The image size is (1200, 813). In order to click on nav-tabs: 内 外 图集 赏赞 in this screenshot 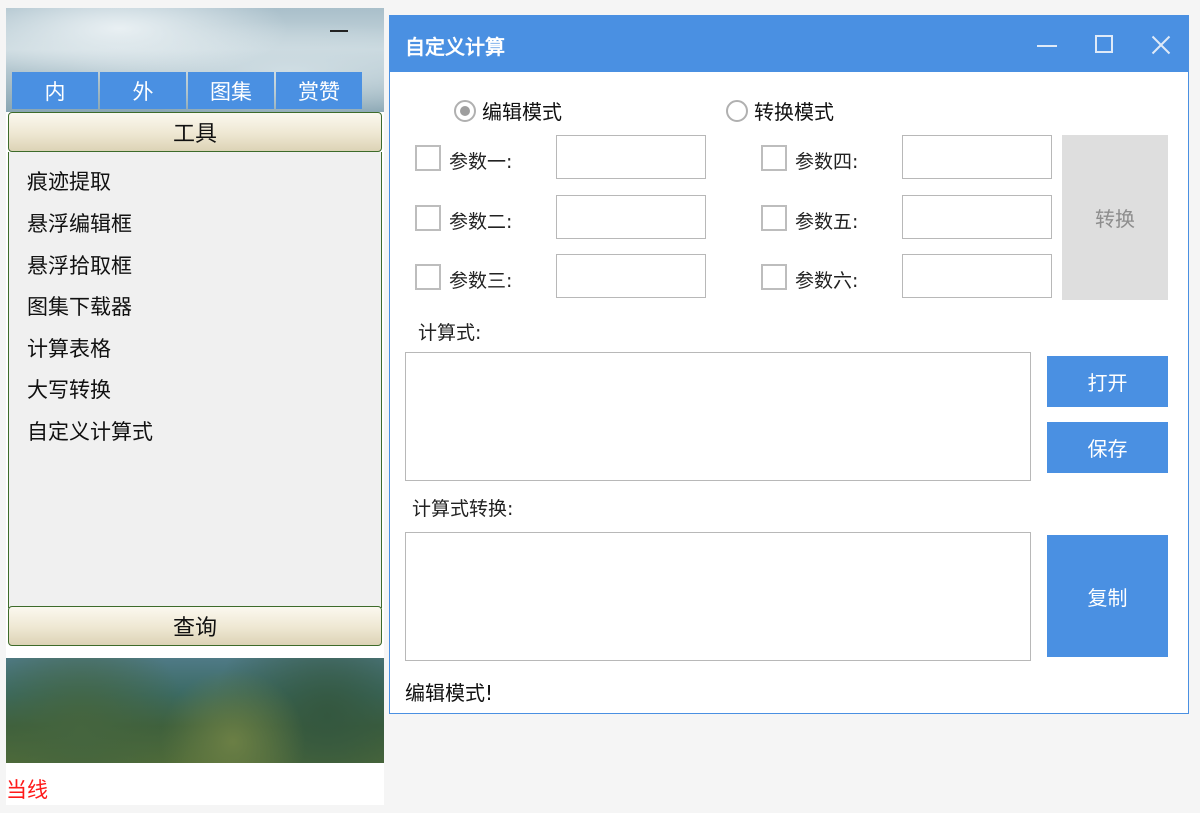, I will do `click(188, 90)`.